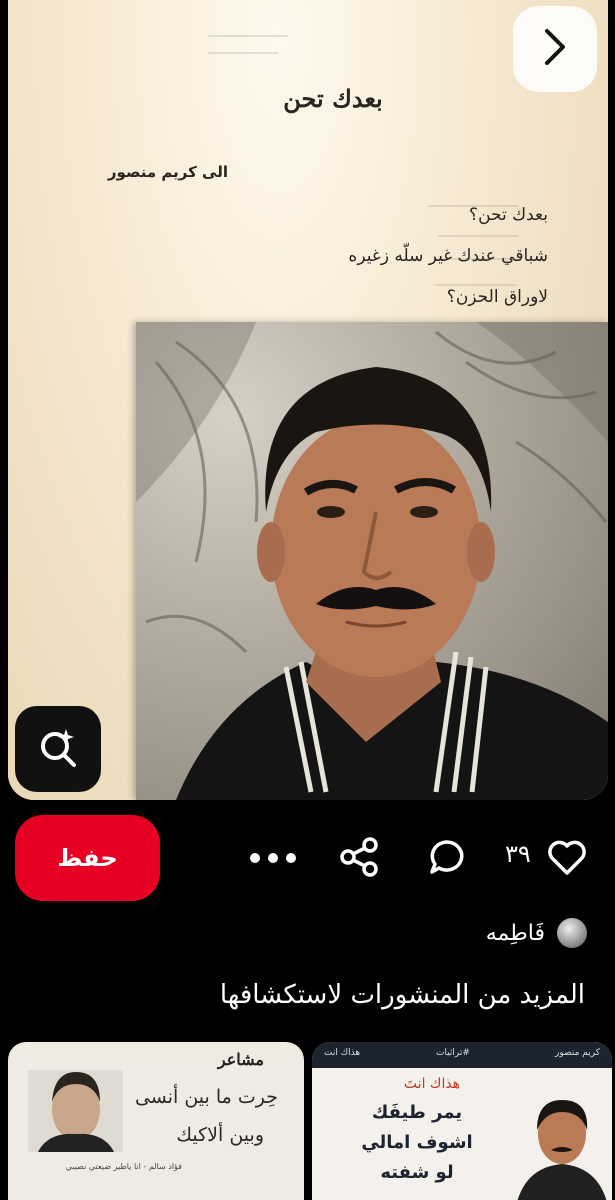 This screenshot has width=615, height=1200. I want to click on chevron-right-icon, so click(555, 49).